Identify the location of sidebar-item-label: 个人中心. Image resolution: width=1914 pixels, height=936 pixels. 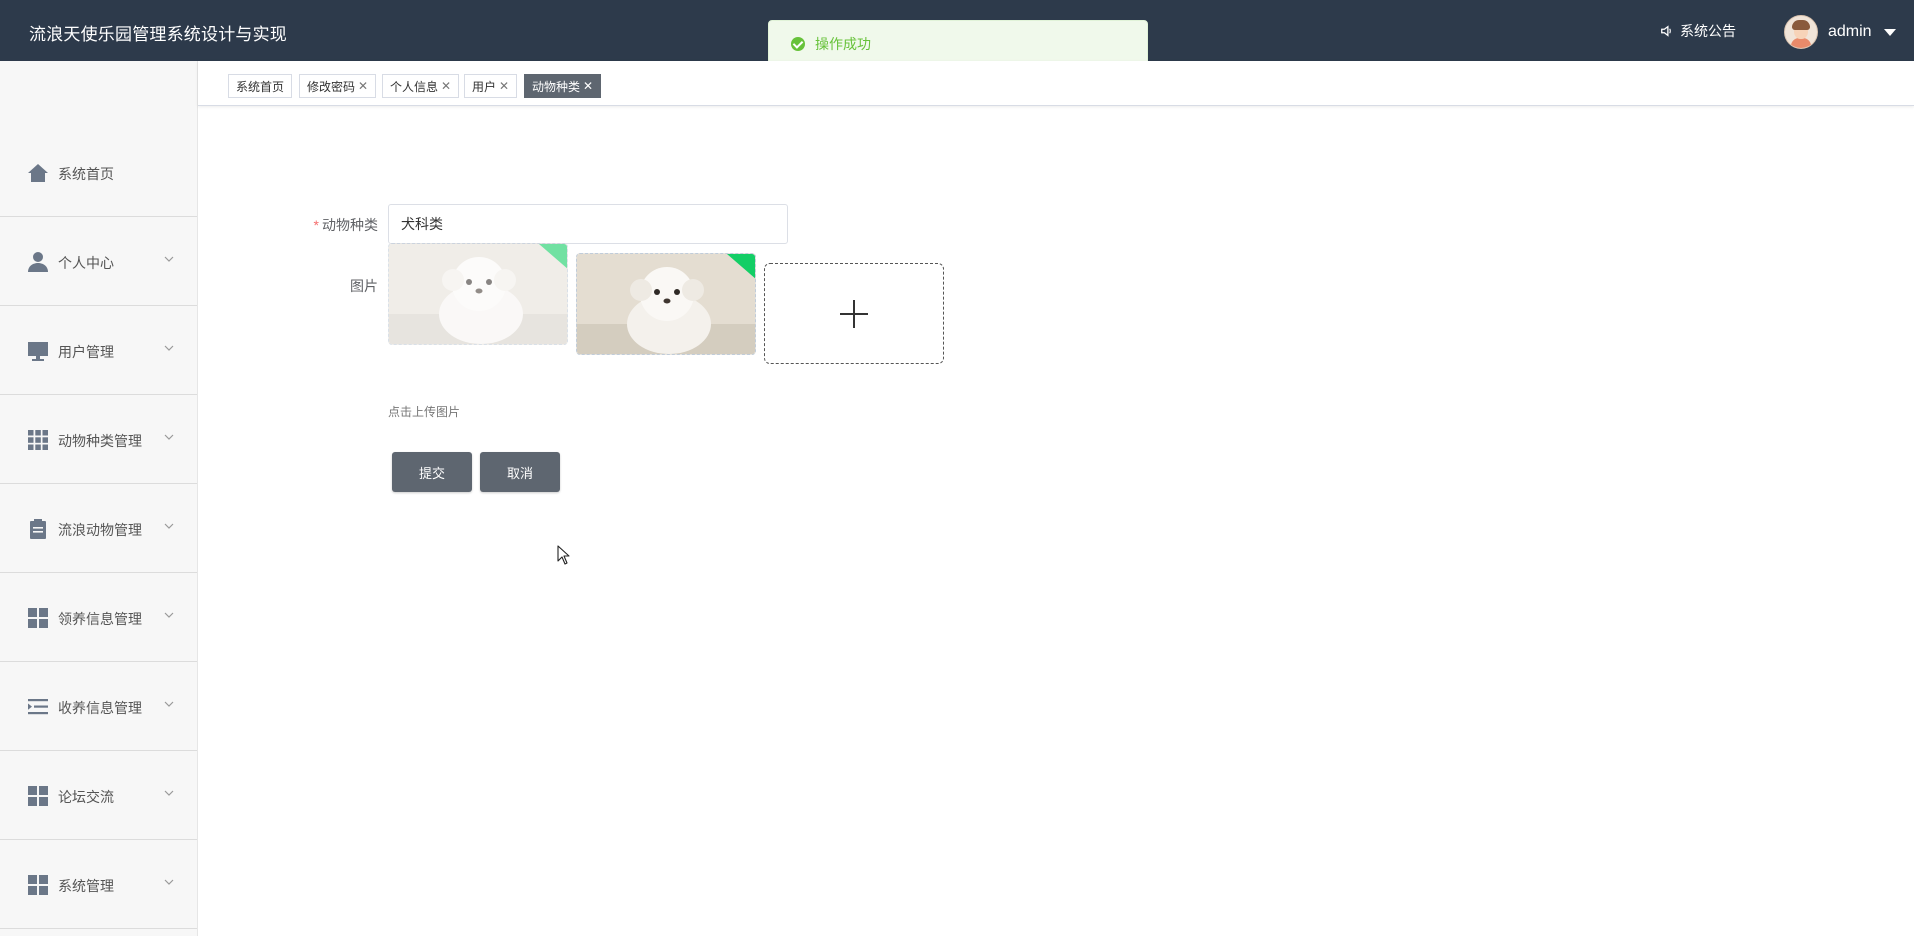
(86, 263).